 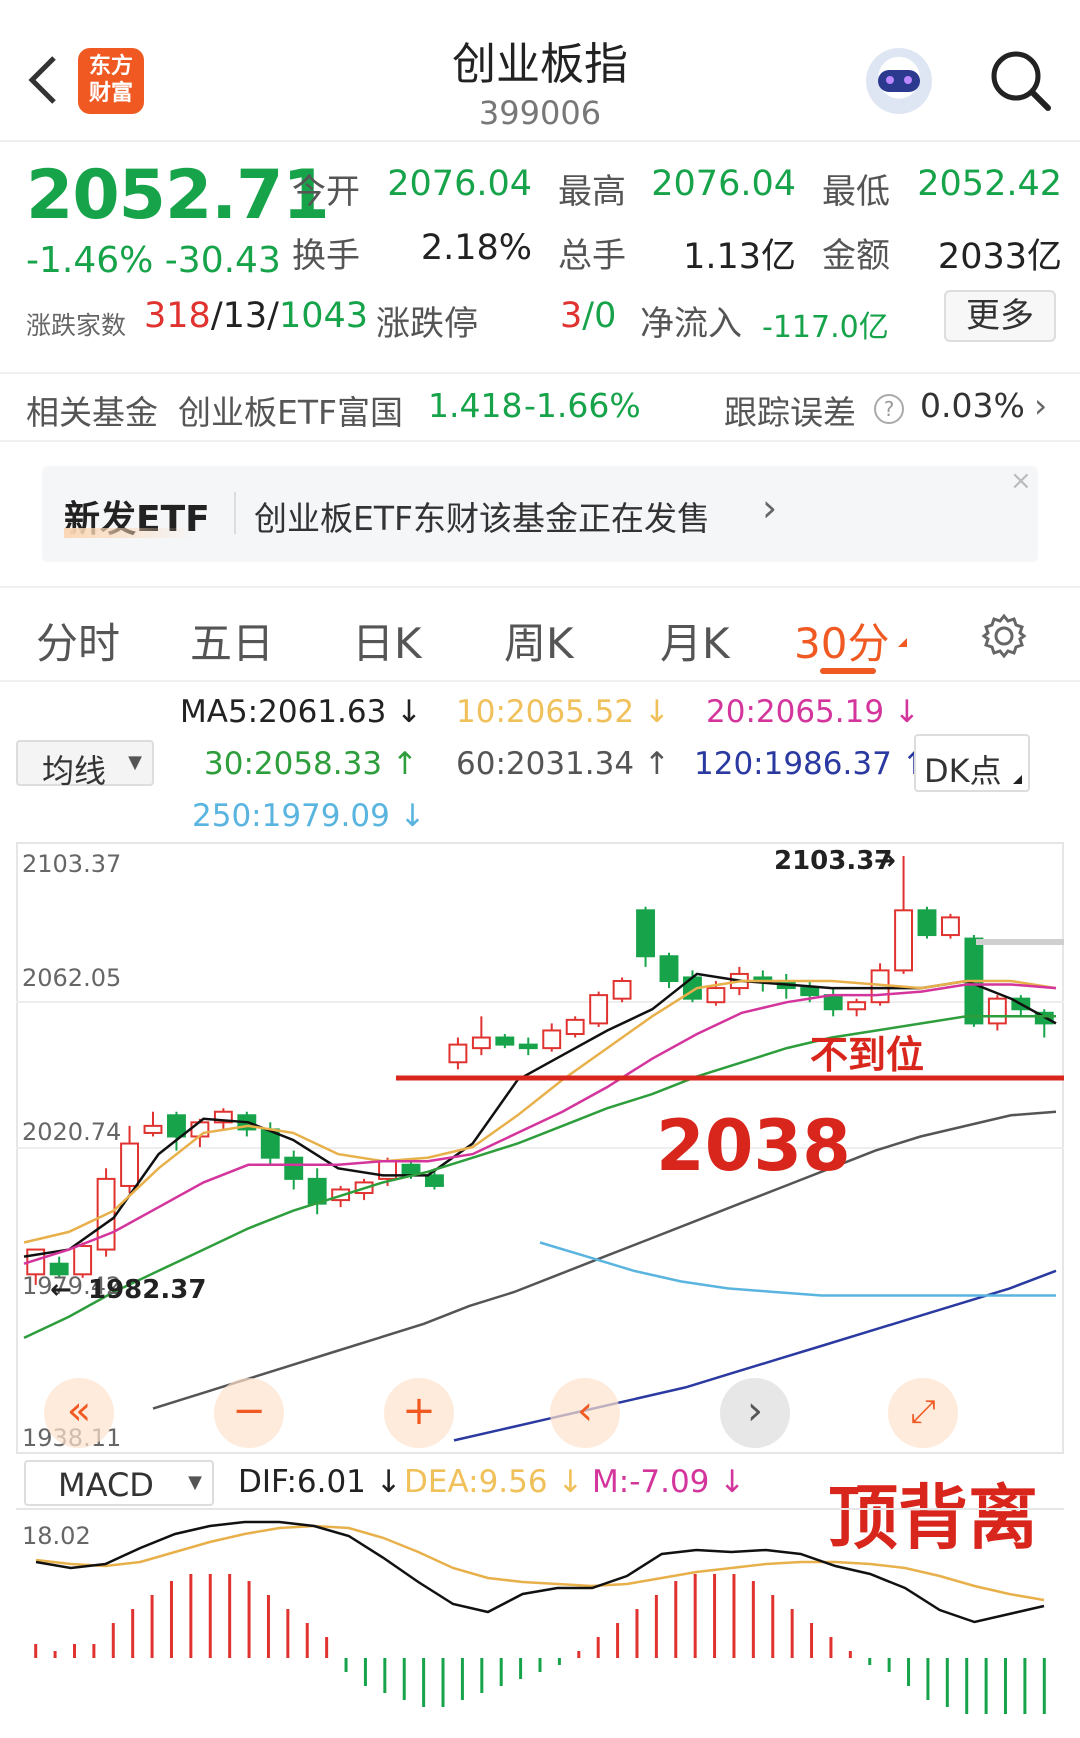 What do you see at coordinates (585, 1413) in the screenshot?
I see `scroll-left-button: ‹` at bounding box center [585, 1413].